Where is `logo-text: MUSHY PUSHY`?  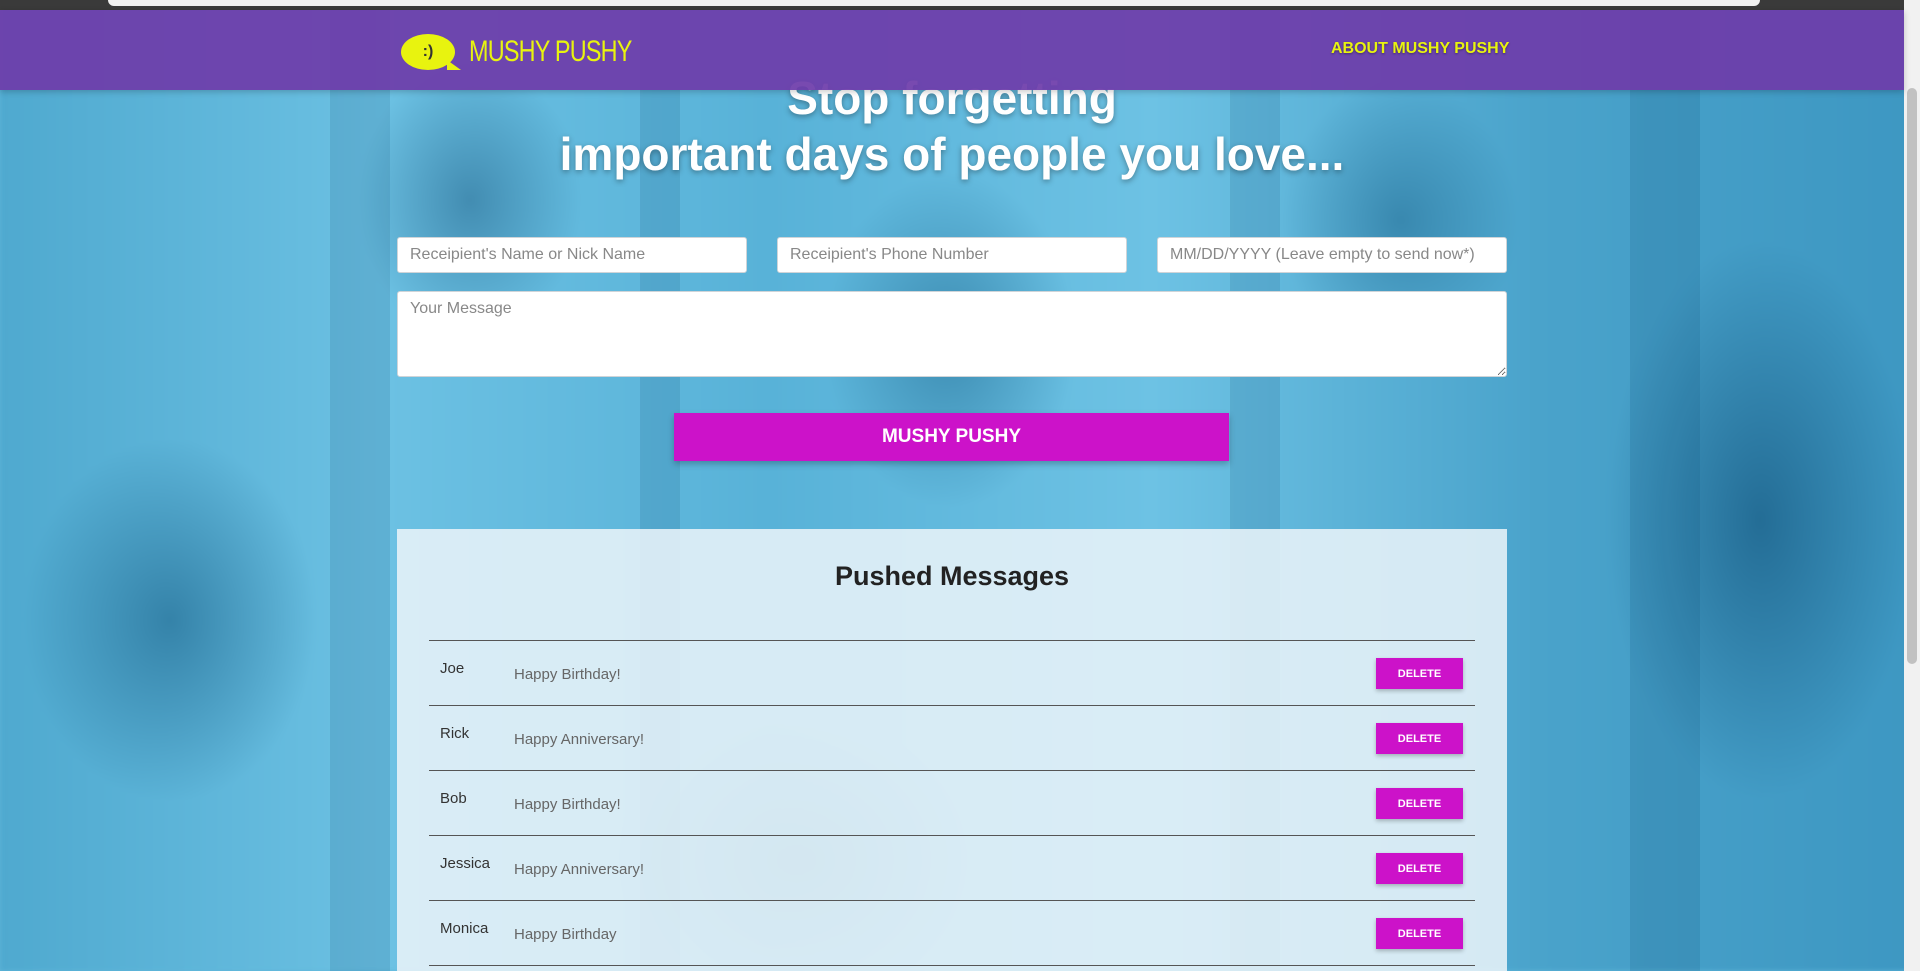
logo-text: MUSHY PUSHY is located at coordinates (550, 51).